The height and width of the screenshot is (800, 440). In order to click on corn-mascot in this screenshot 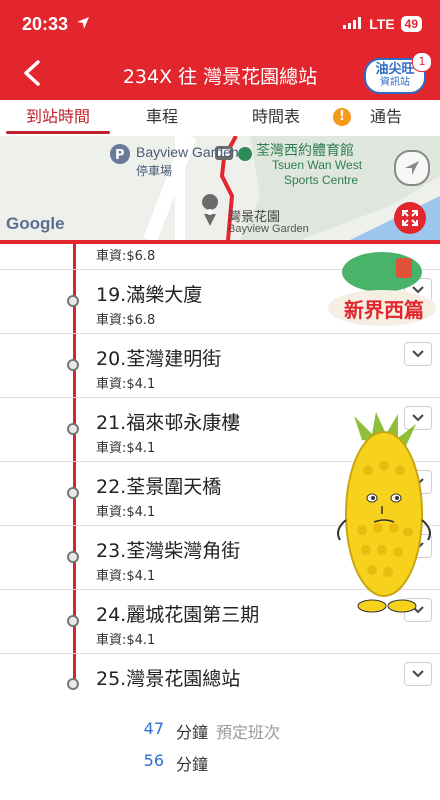, I will do `click(384, 513)`.